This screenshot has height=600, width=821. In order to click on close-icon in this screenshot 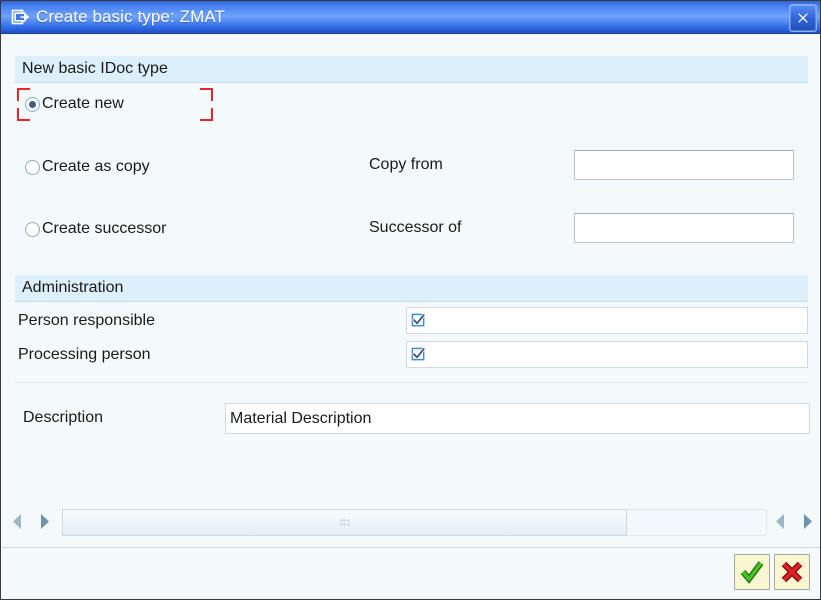, I will do `click(803, 18)`.